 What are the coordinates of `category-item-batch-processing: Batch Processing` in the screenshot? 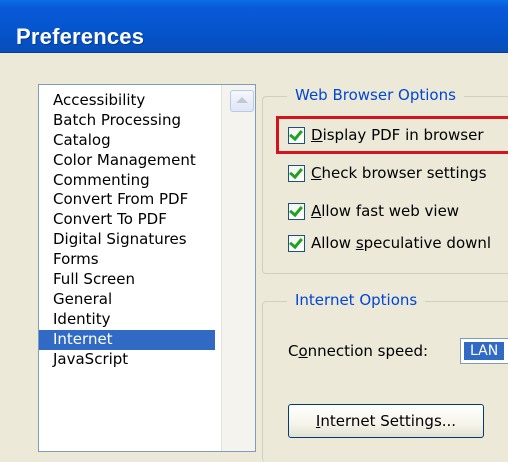 It's located at (127, 121).